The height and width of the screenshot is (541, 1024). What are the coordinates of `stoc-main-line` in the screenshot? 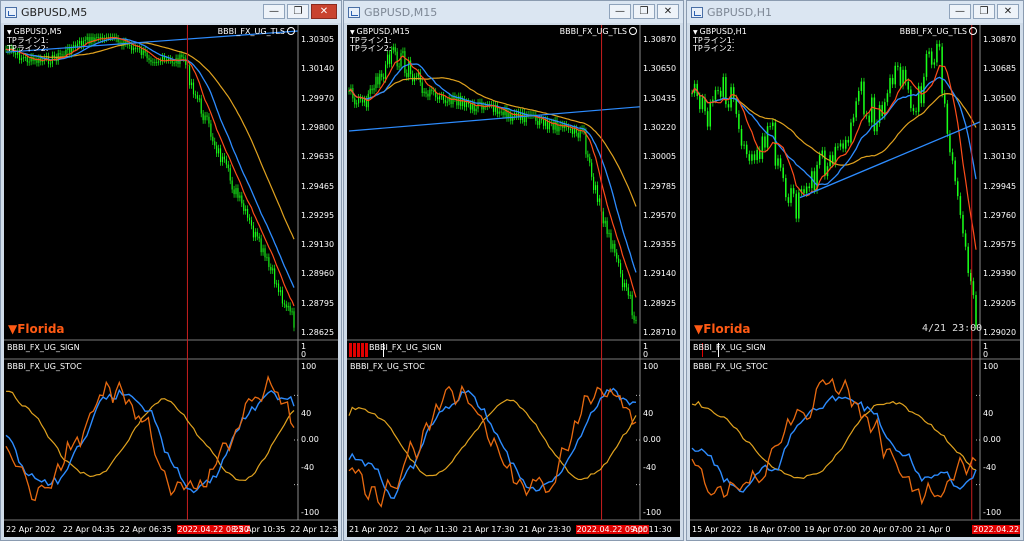 It's located at (492, 446).